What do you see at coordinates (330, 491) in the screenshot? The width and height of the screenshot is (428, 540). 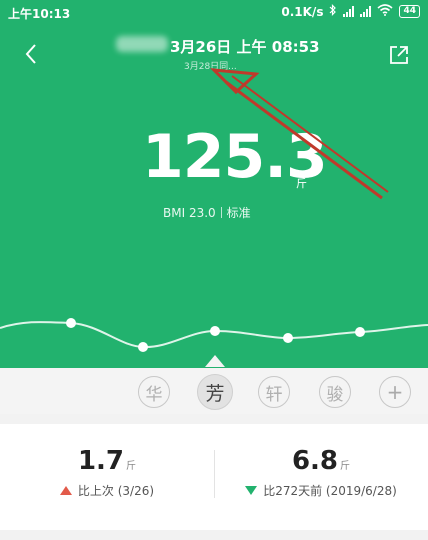 I see `compare-earlier-label: 比272天前 (2019/6/28)` at bounding box center [330, 491].